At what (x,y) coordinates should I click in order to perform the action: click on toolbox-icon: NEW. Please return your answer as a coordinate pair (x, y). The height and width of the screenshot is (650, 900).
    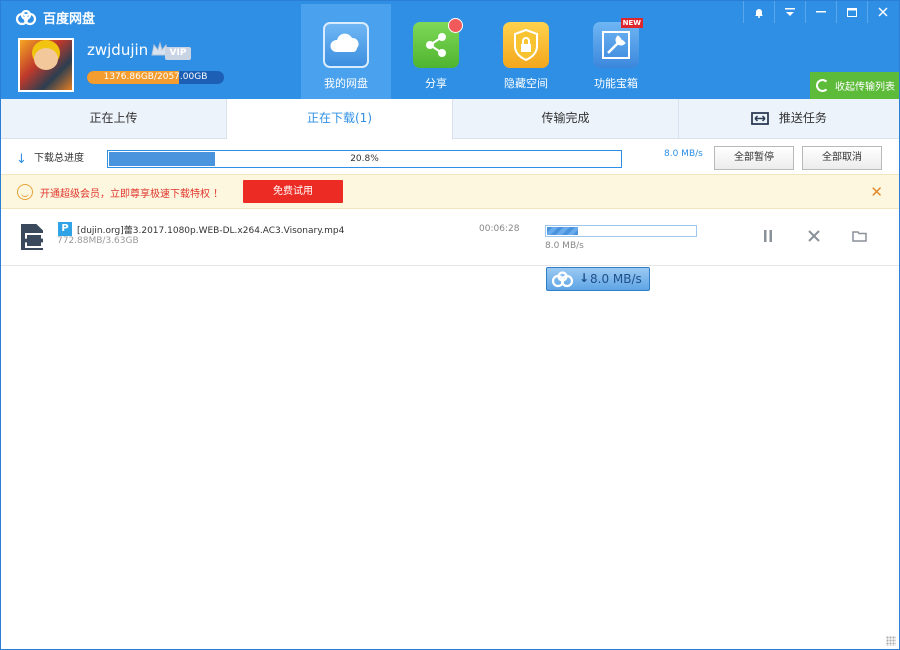
    Looking at the image, I should click on (618, 43).